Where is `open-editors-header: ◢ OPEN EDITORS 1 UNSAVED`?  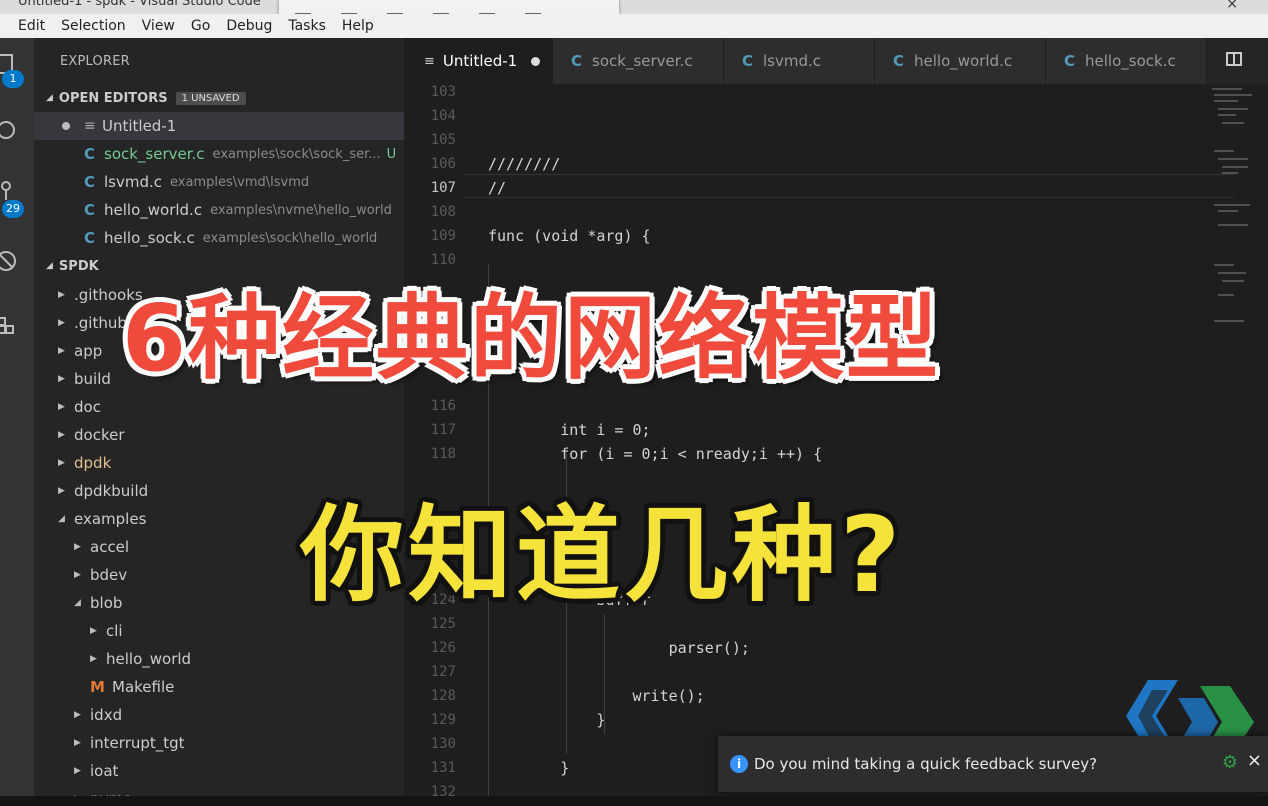
open-editors-header: ◢ OPEN EDITORS 1 UNSAVED is located at coordinates (219, 98).